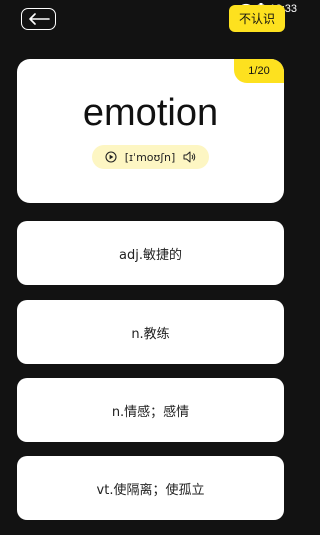 The height and width of the screenshot is (535, 320). Describe the element at coordinates (150, 253) in the screenshot. I see `option-card-1: adj.敏捷的` at that location.